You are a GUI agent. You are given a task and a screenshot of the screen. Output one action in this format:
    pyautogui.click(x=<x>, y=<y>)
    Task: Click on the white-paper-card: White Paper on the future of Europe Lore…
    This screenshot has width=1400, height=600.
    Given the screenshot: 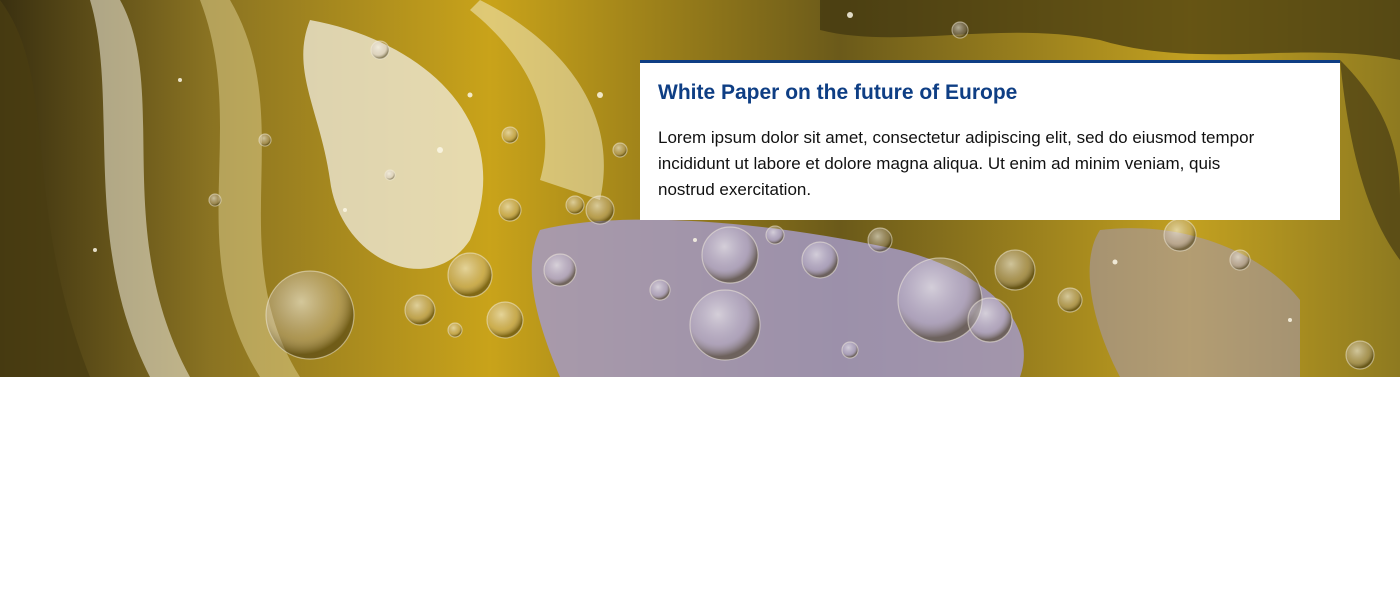 What is the action you would take?
    pyautogui.click(x=990, y=140)
    